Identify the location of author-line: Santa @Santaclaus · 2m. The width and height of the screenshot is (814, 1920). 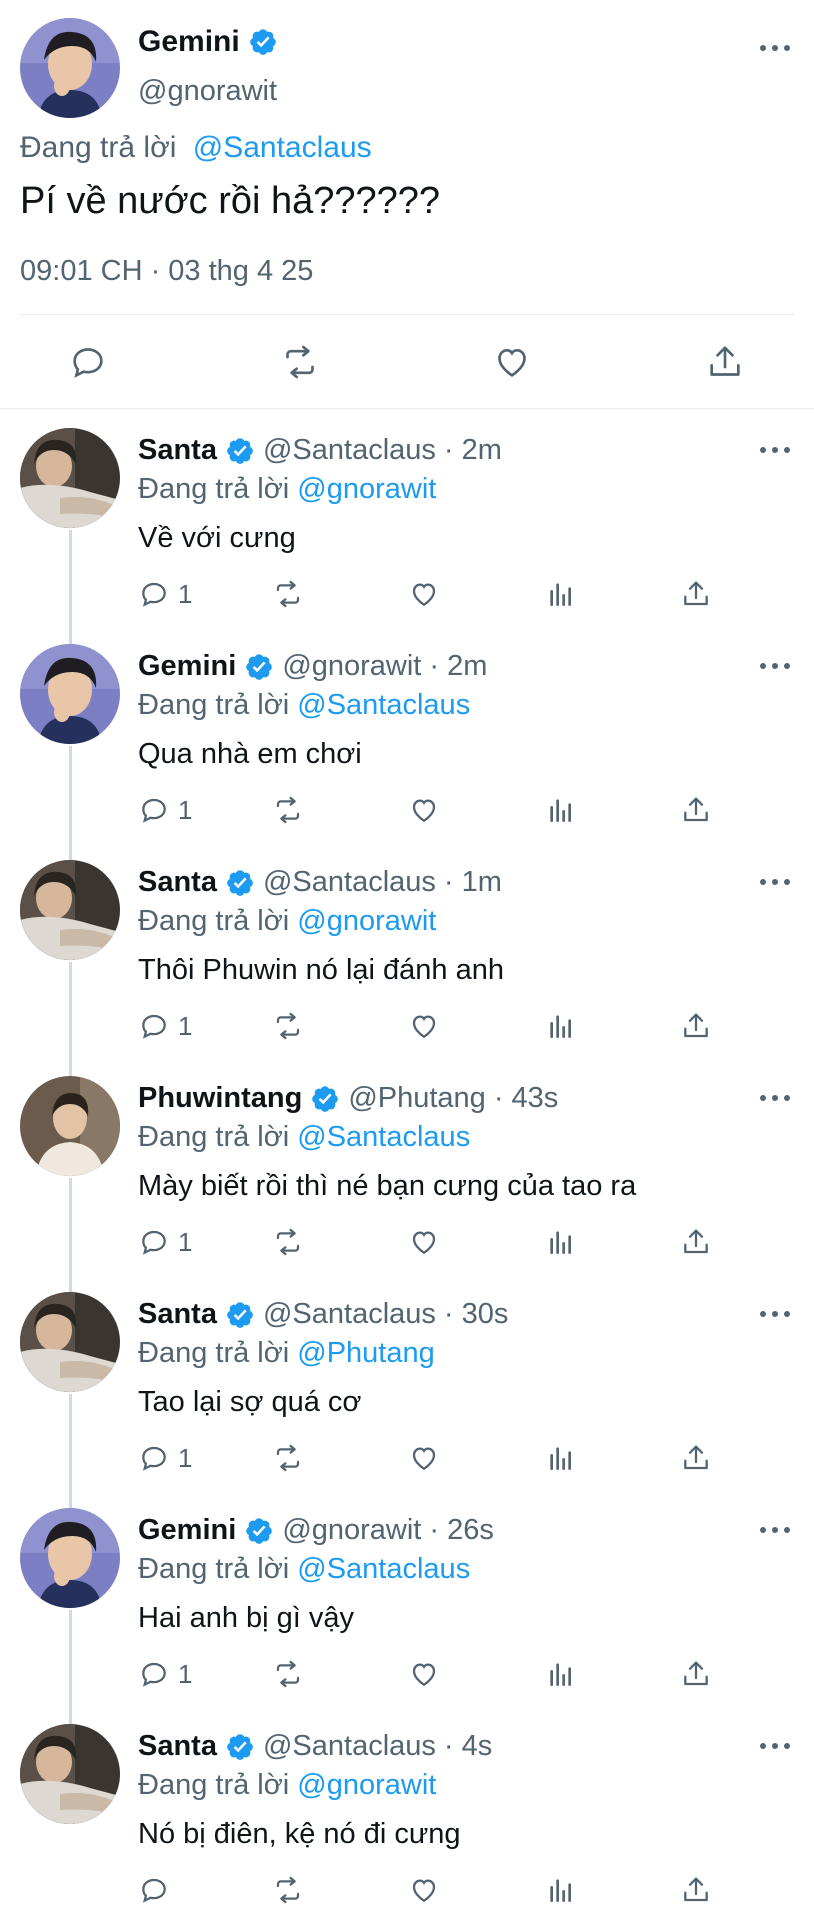
(320, 450).